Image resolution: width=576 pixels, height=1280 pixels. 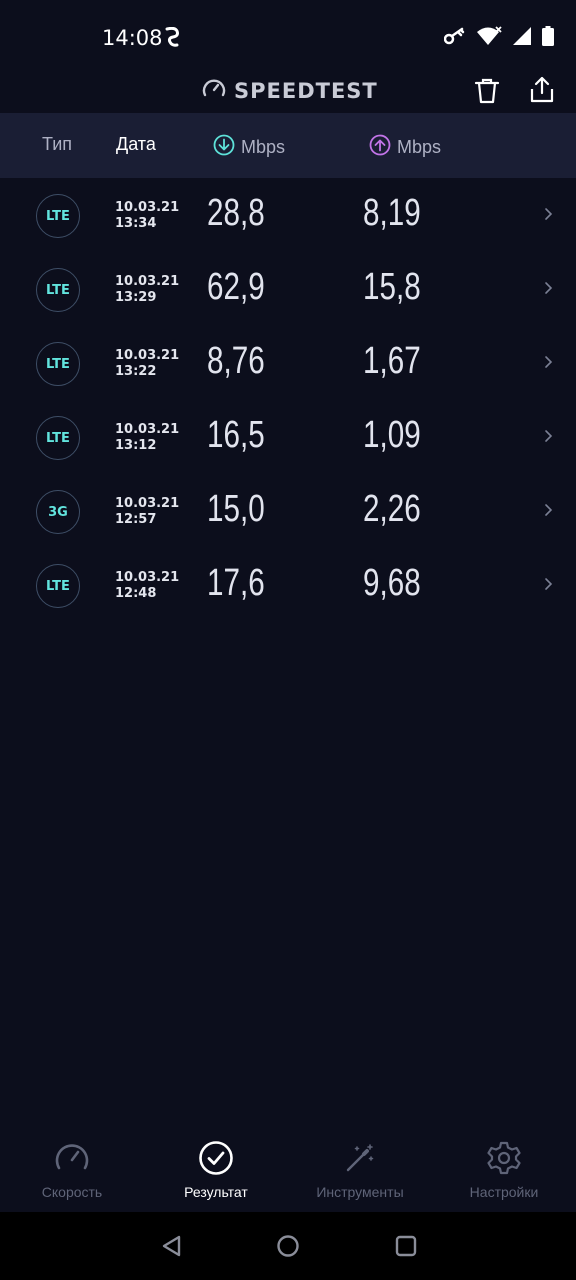 I want to click on status-bar: 14:08, so click(x=288, y=36).